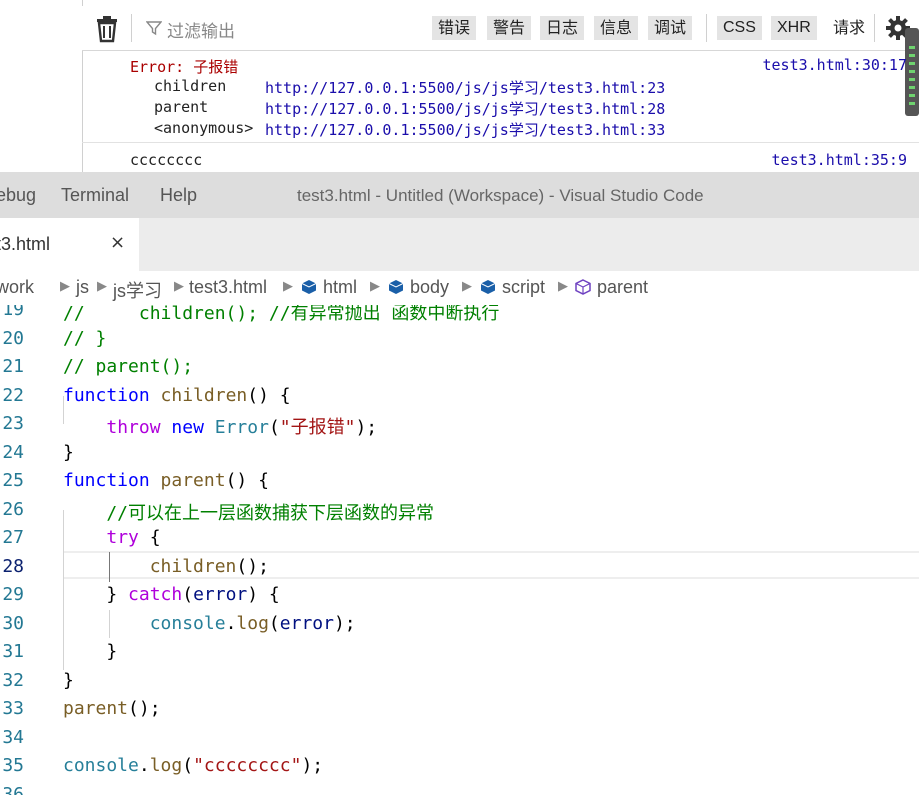 Image resolution: width=919 pixels, height=795 pixels. What do you see at coordinates (13, 680) in the screenshot?
I see `line-number: 32` at bounding box center [13, 680].